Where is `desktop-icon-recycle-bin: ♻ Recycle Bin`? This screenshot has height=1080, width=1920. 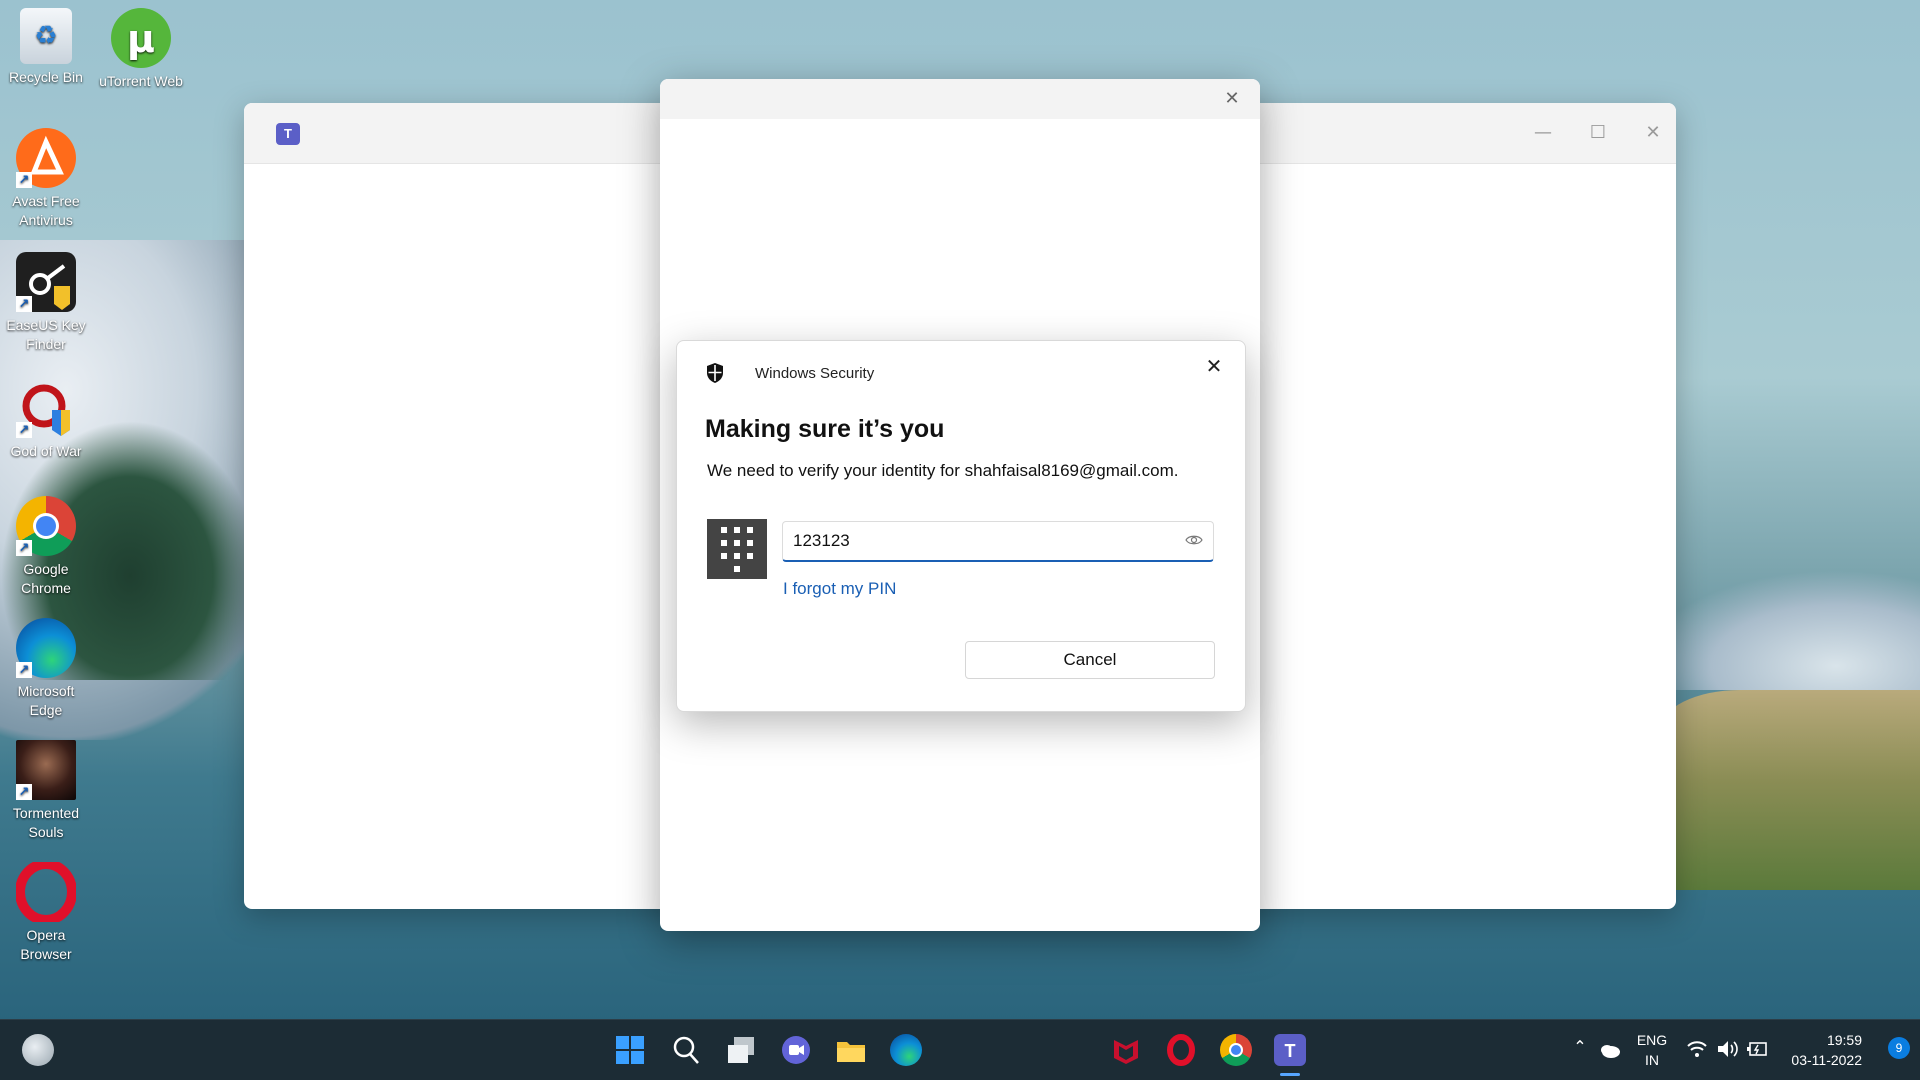 desktop-icon-recycle-bin: ♻ Recycle Bin is located at coordinates (46, 47).